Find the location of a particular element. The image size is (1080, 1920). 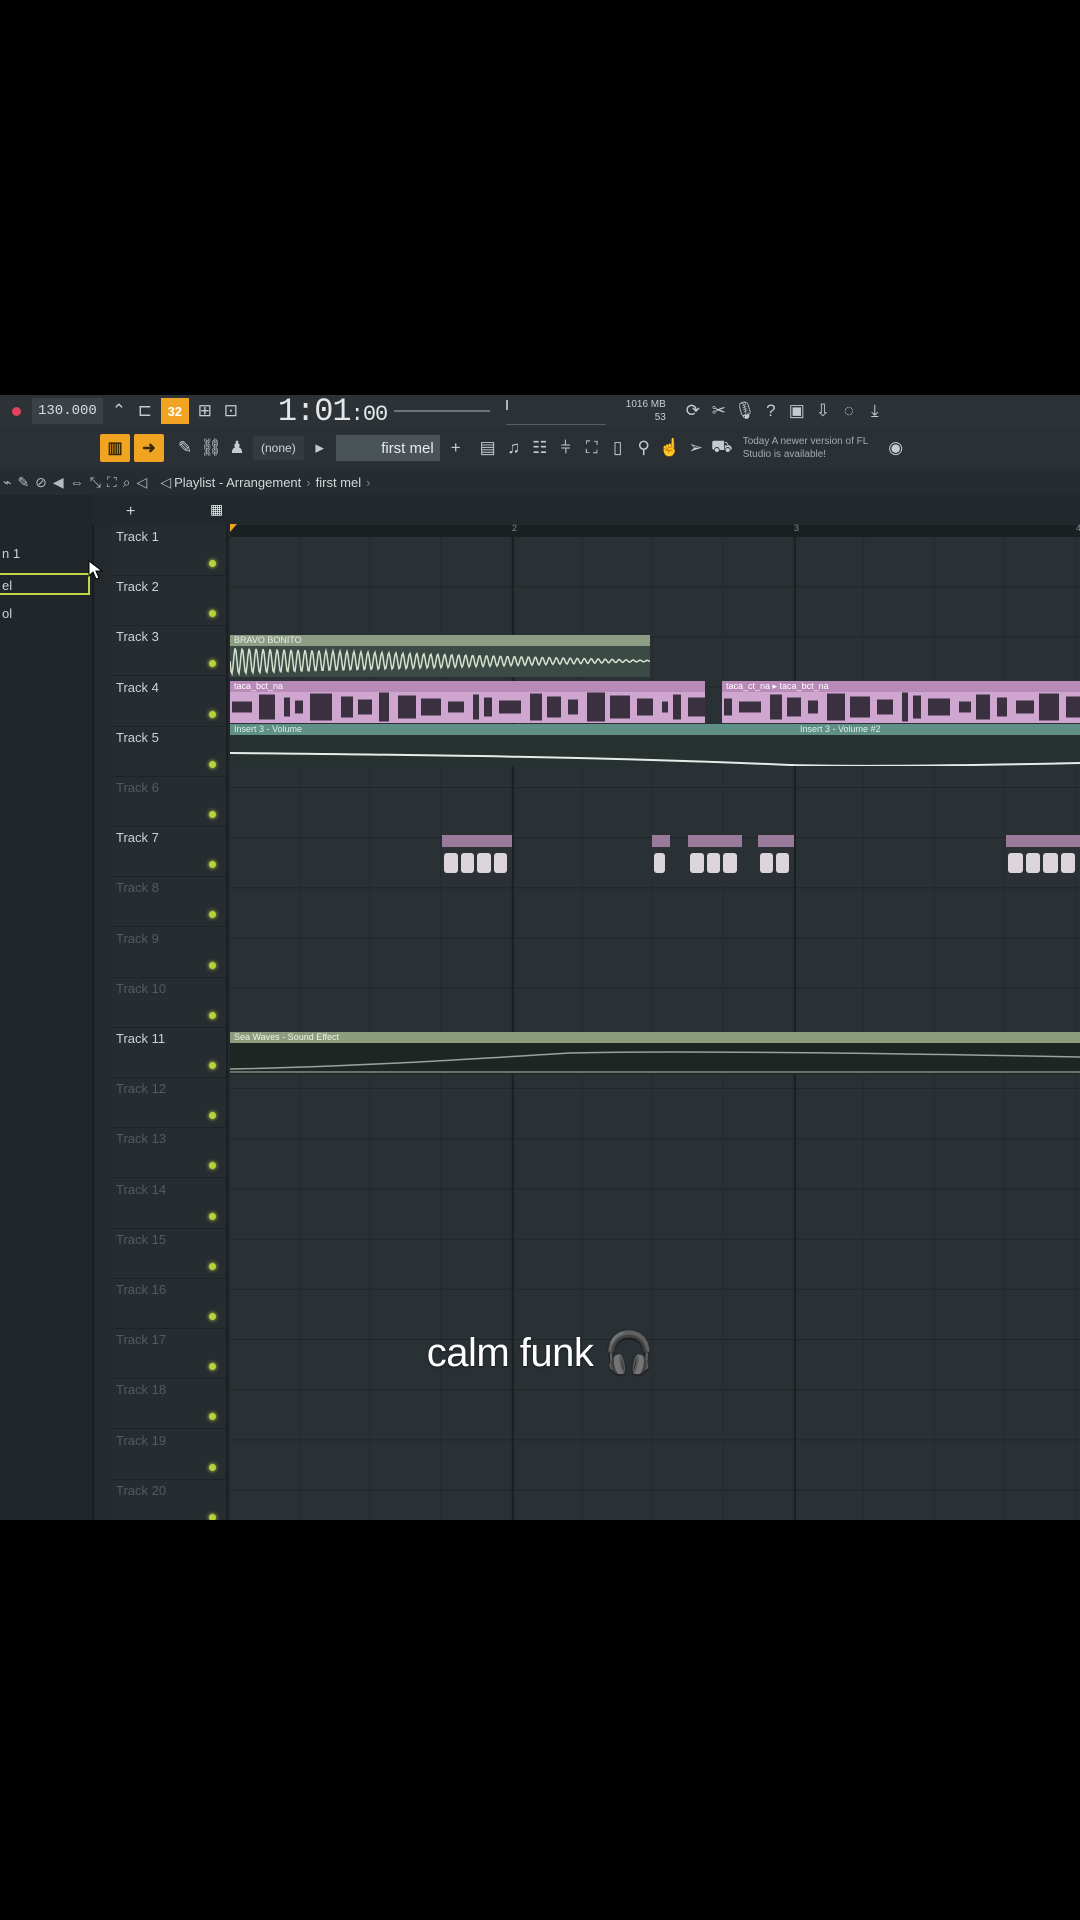

timeline-ruler: 2 3 4 is located at coordinates (655, 530).